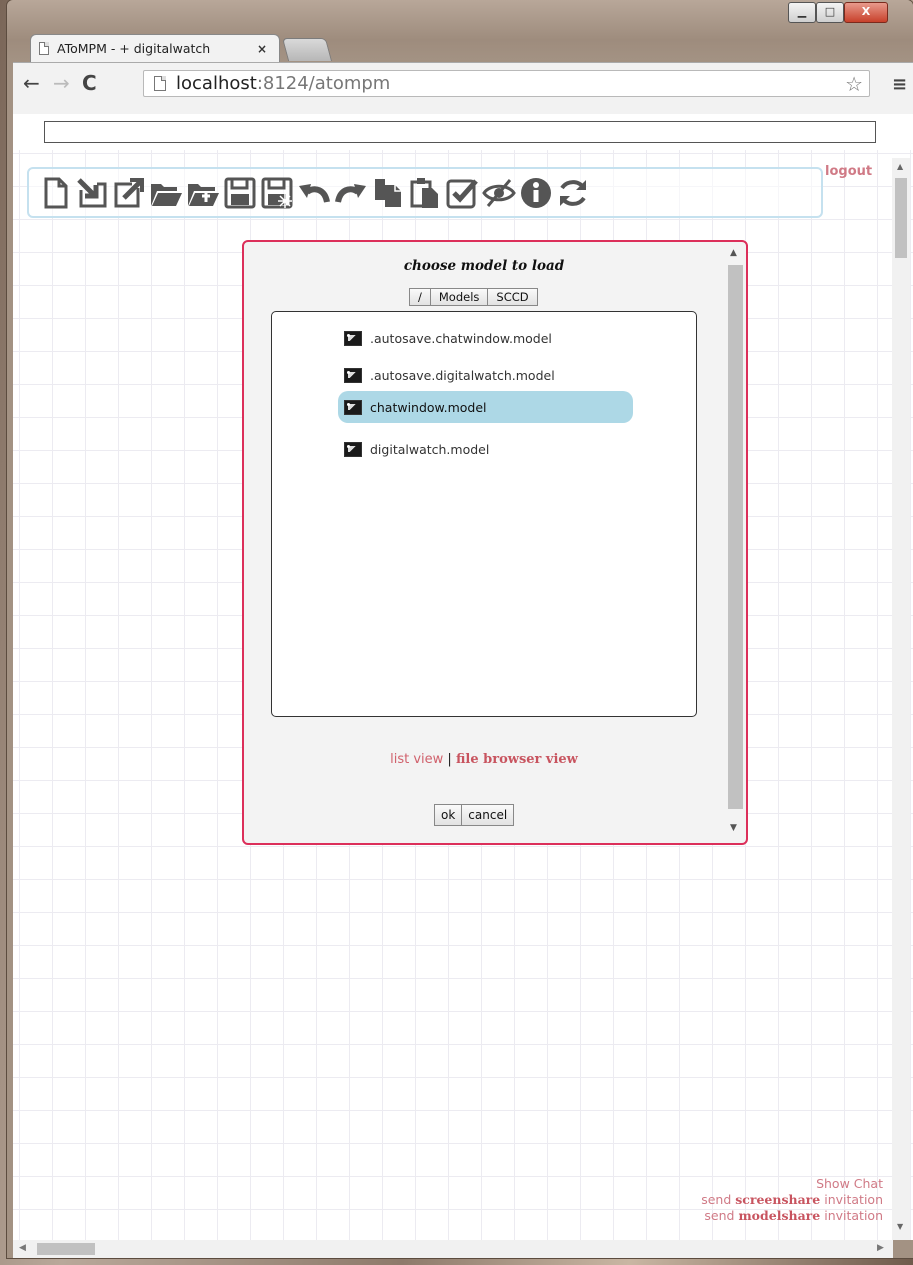  Describe the element at coordinates (323, 83) in the screenshot. I see `url-path: :8124/atompm` at that location.